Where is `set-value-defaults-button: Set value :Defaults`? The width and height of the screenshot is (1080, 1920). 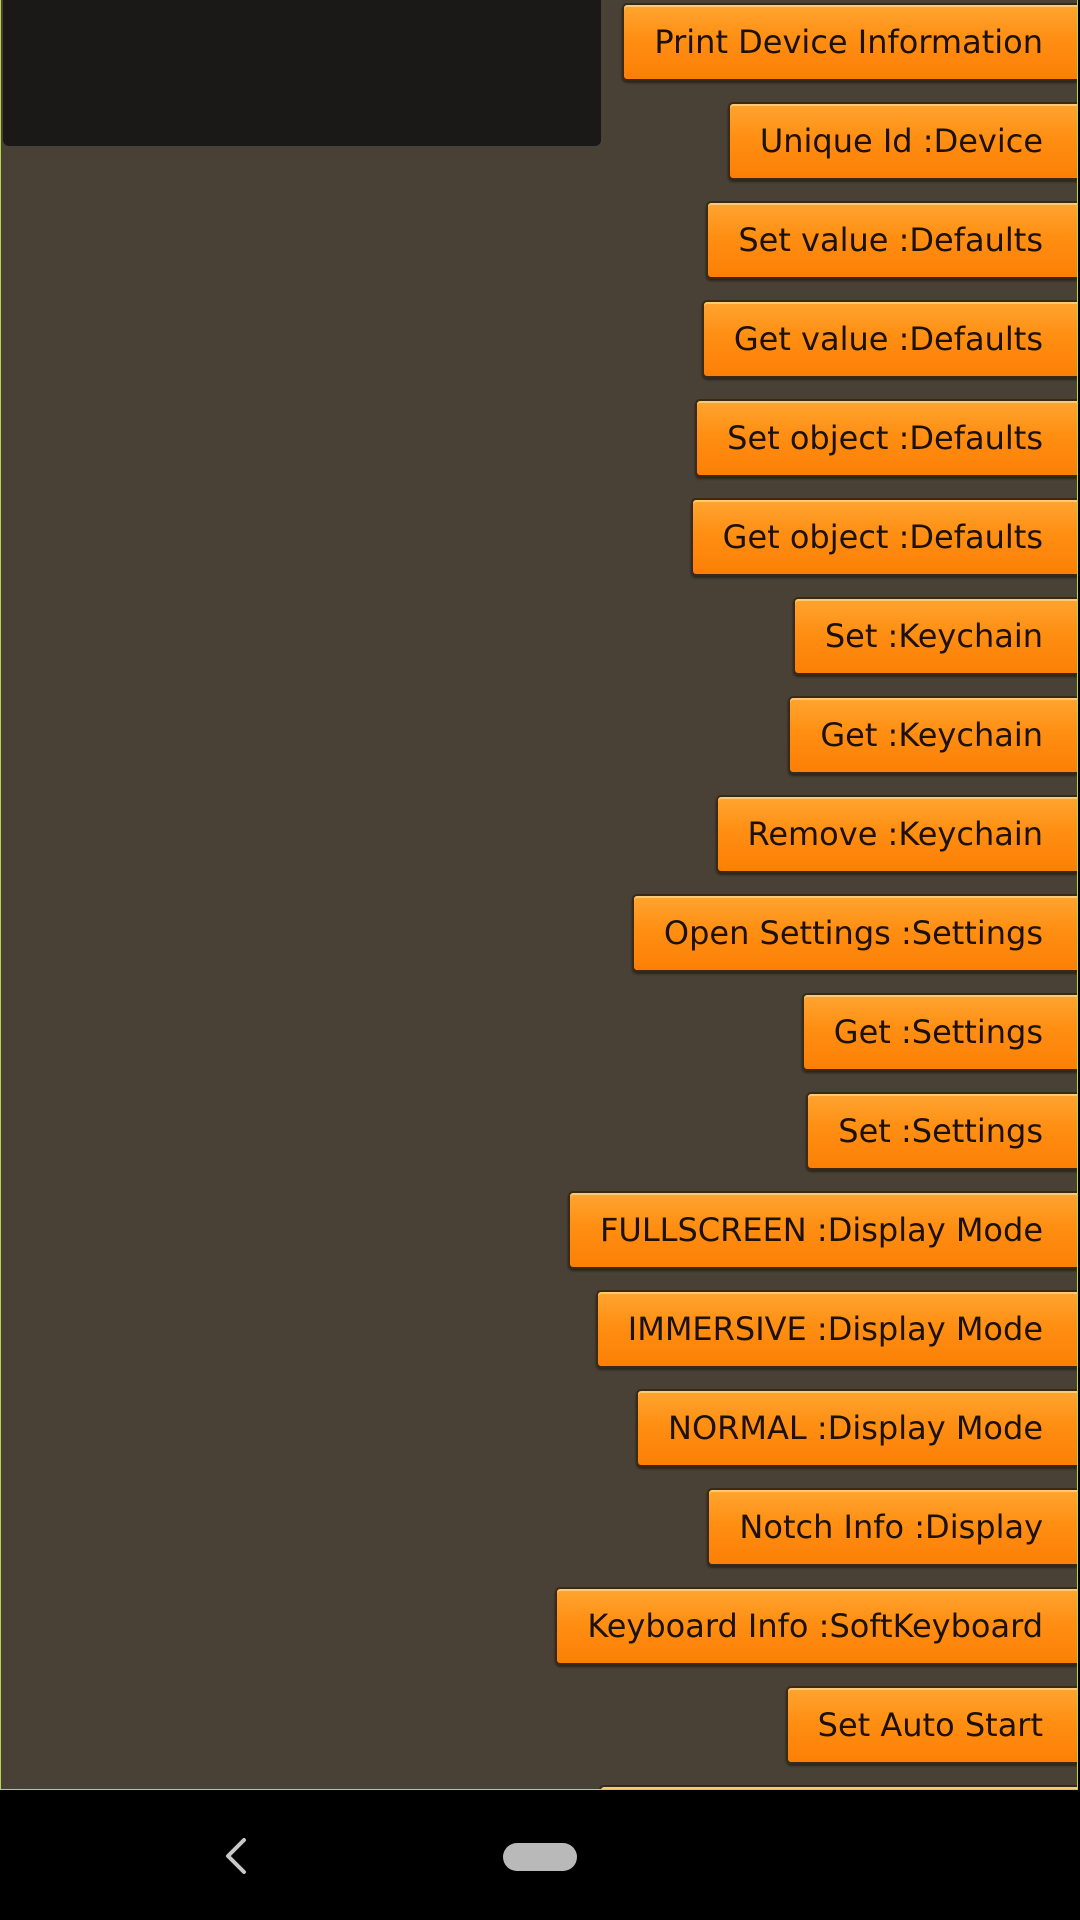 set-value-defaults-button: Set value :Defaults is located at coordinates (891, 240).